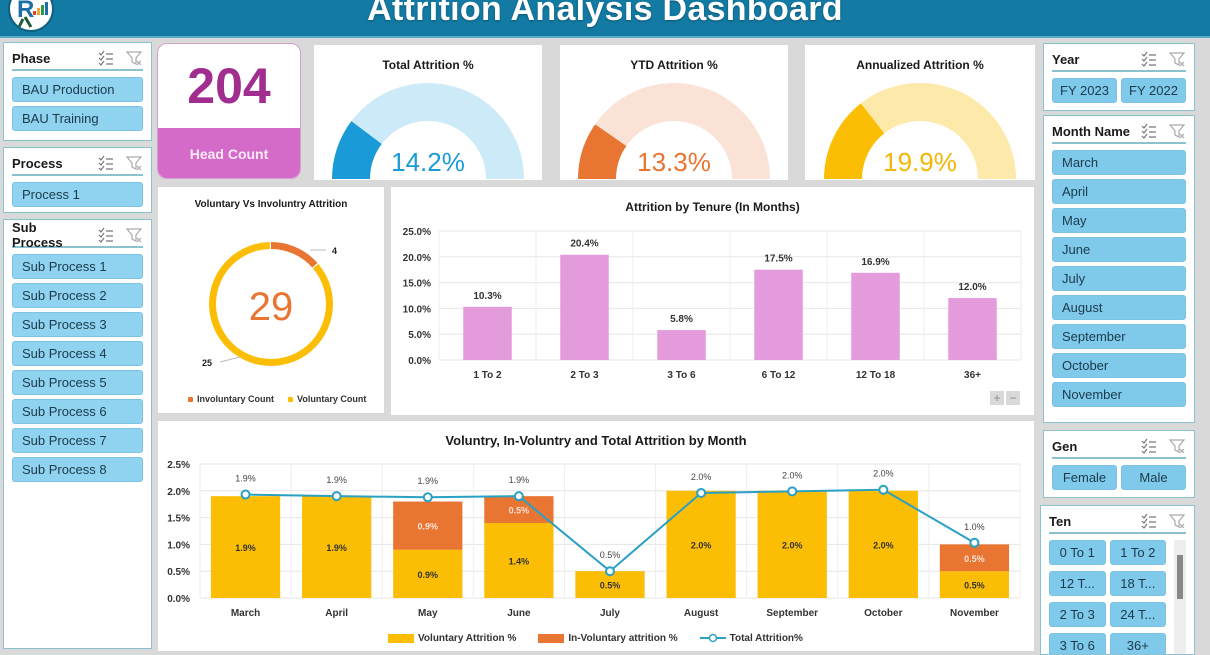 The width and height of the screenshot is (1210, 655). I want to click on slicer-item: 0 To 1, so click(1077, 552).